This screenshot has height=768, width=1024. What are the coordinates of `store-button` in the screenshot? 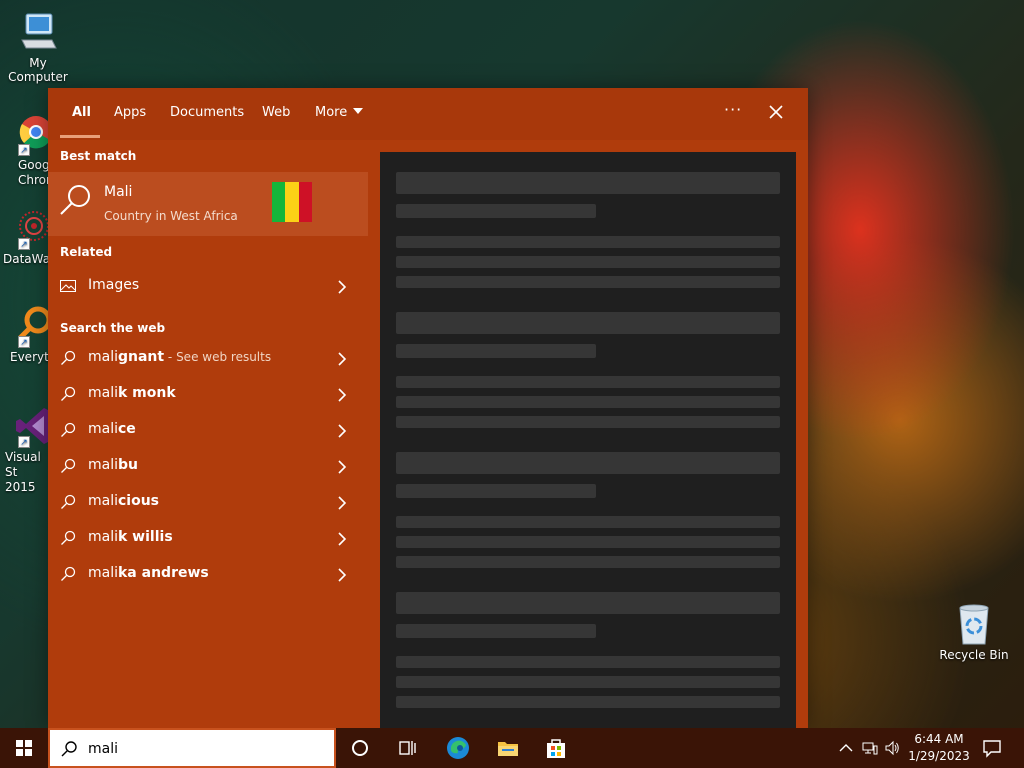 It's located at (556, 748).